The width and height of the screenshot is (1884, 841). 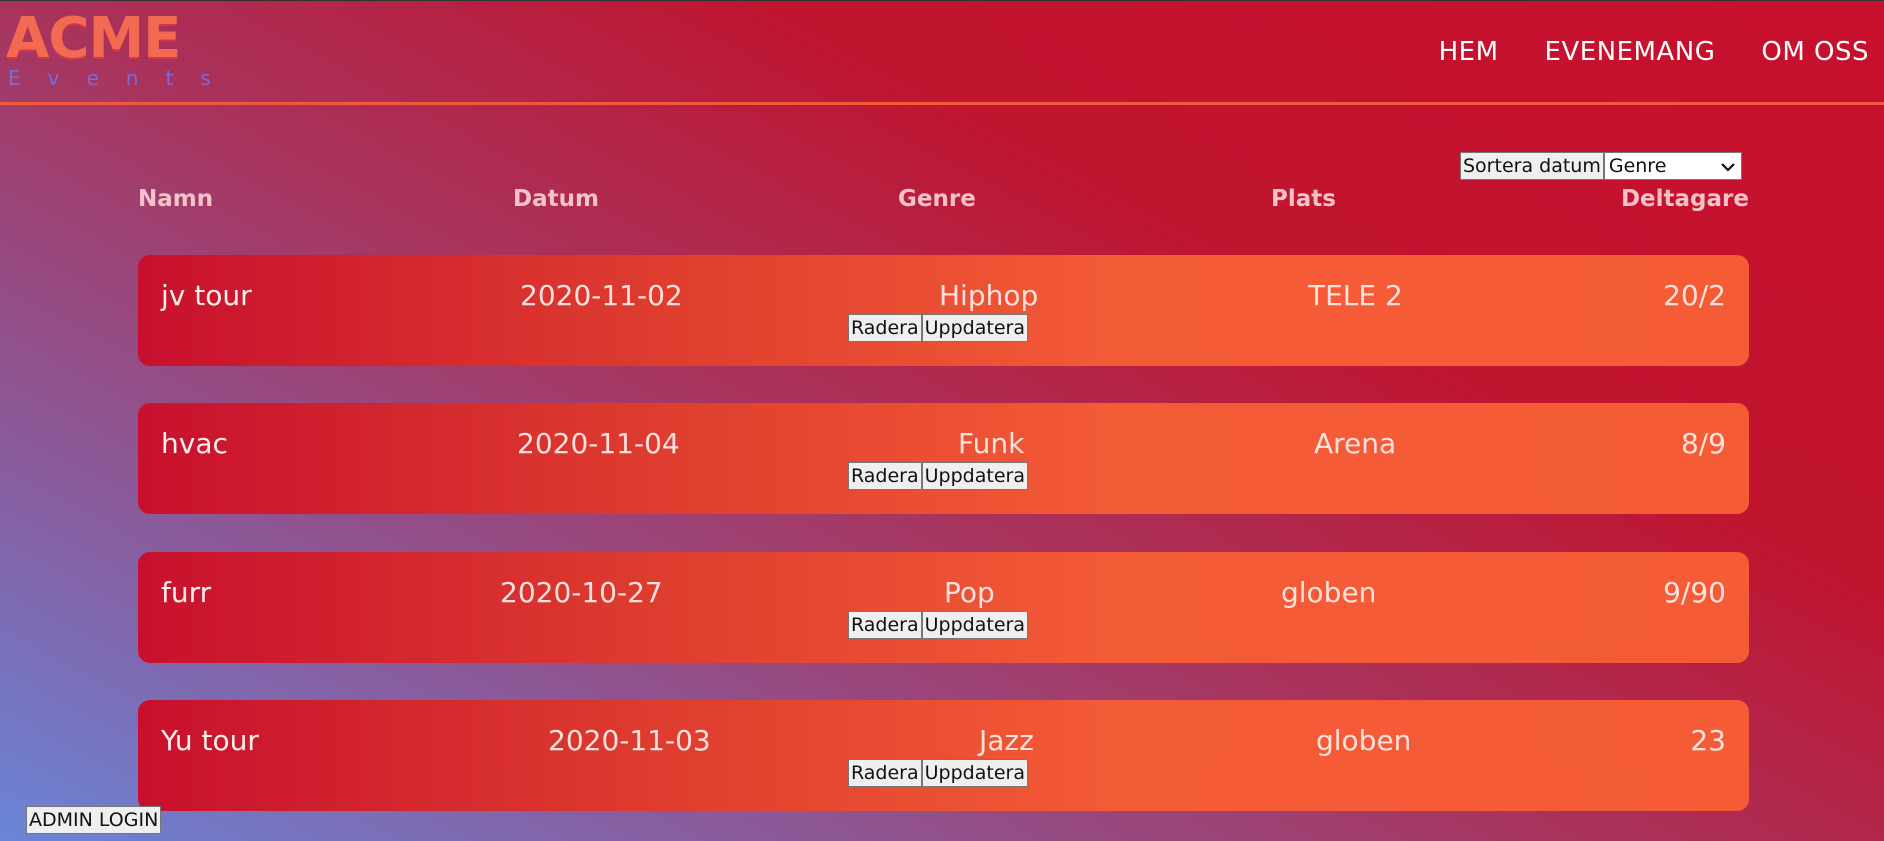 What do you see at coordinates (1684, 199) in the screenshot?
I see `header-participants: Deltagare` at bounding box center [1684, 199].